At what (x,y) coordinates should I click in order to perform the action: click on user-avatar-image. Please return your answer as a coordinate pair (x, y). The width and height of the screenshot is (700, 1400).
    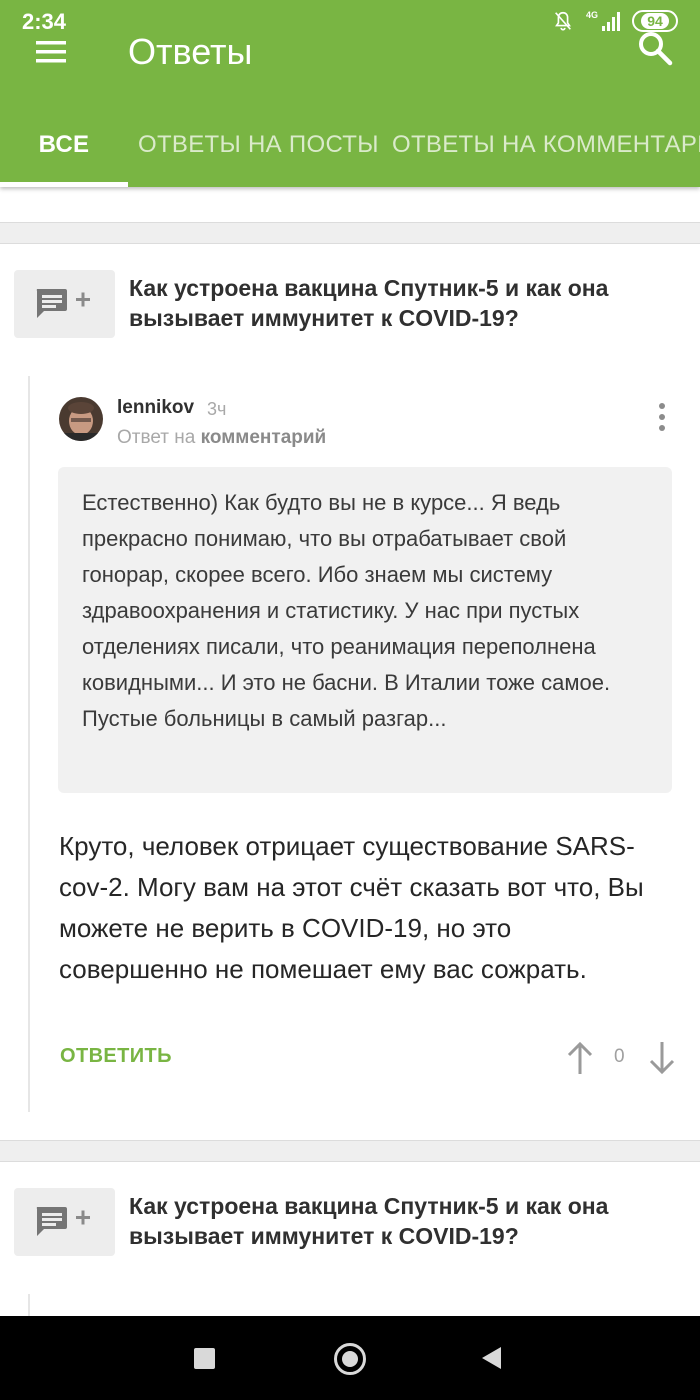
    Looking at the image, I should click on (81, 419).